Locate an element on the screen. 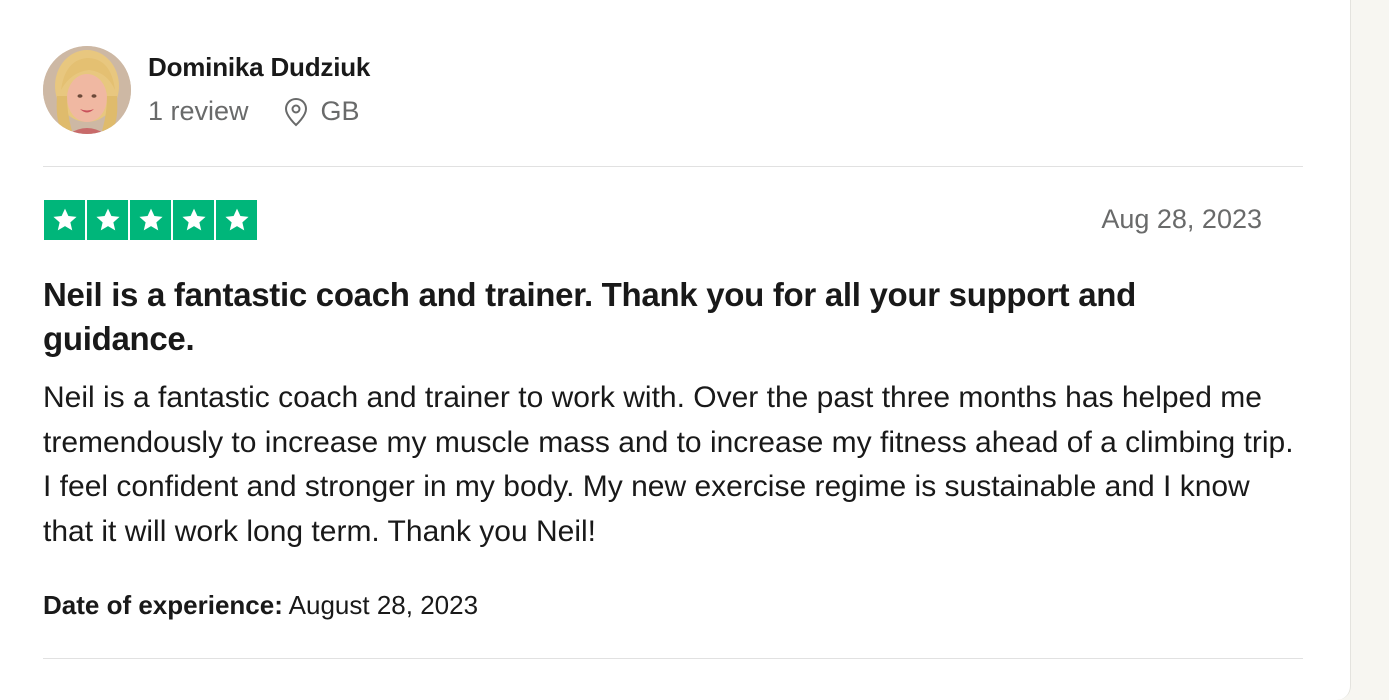  star-rating is located at coordinates (150, 220).